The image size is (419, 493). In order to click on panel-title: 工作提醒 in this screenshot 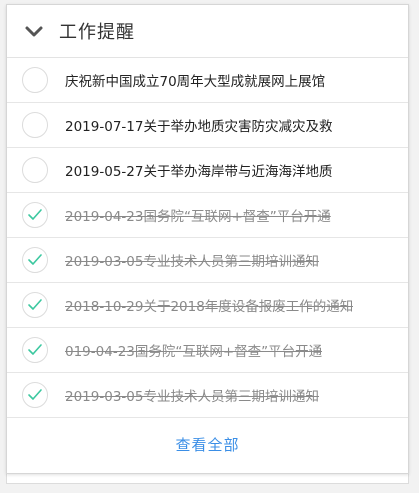, I will do `click(97, 32)`.